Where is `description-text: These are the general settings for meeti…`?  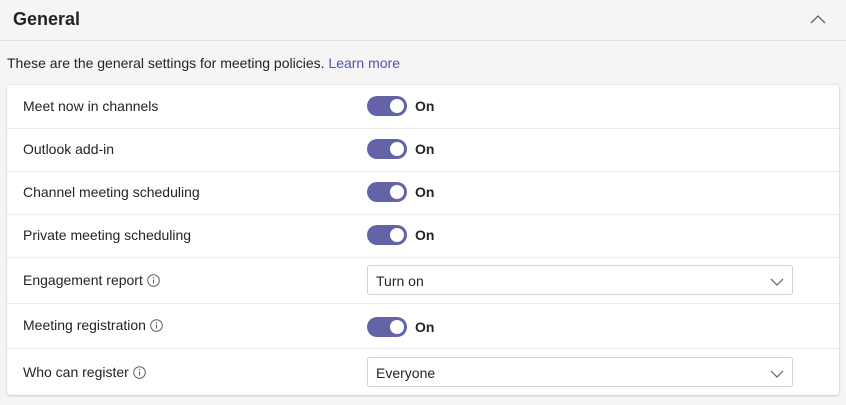
description-text: These are the general settings for meeti… is located at coordinates (166, 63).